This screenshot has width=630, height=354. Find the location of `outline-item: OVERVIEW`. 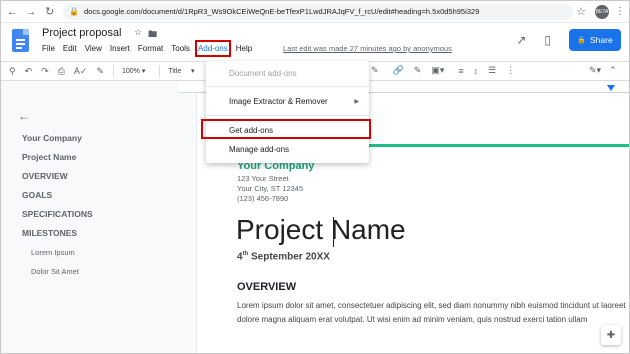

outline-item: OVERVIEW is located at coordinates (45, 176).